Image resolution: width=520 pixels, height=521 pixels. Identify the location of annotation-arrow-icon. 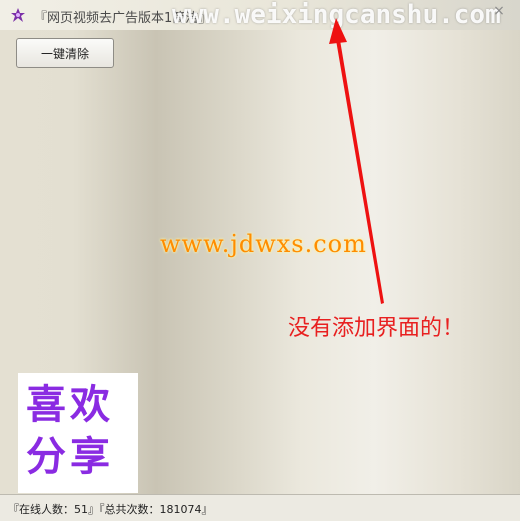
(356, 161).